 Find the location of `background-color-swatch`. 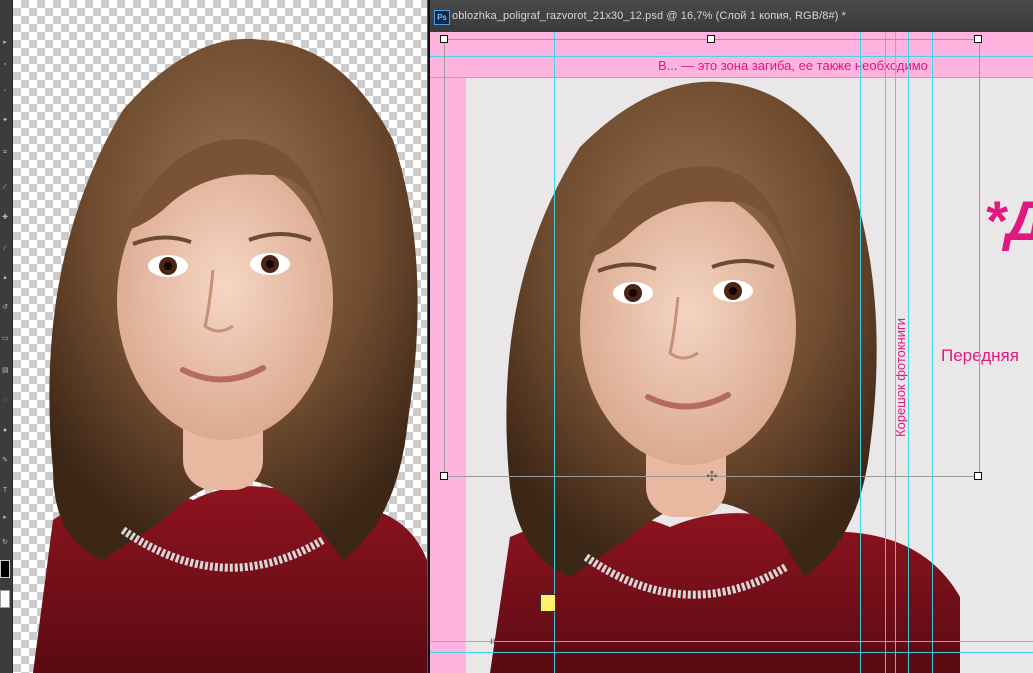

background-color-swatch is located at coordinates (5, 599).